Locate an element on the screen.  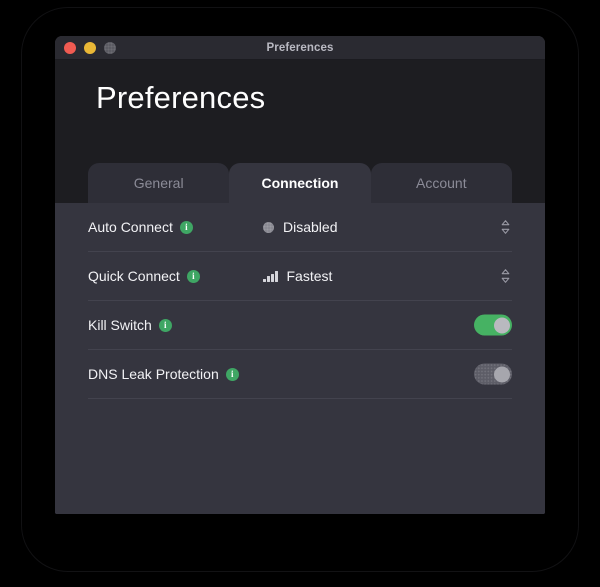
tab-general-label: General is located at coordinates (158, 183).